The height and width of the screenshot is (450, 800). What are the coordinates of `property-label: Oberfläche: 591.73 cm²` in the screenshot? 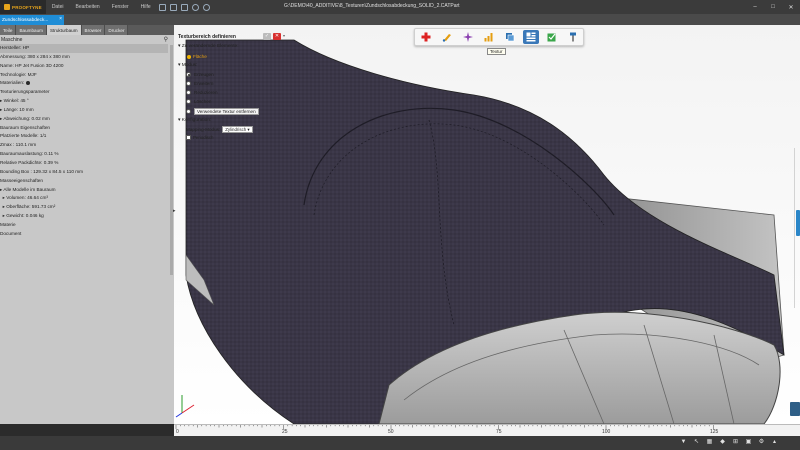 It's located at (31, 207).